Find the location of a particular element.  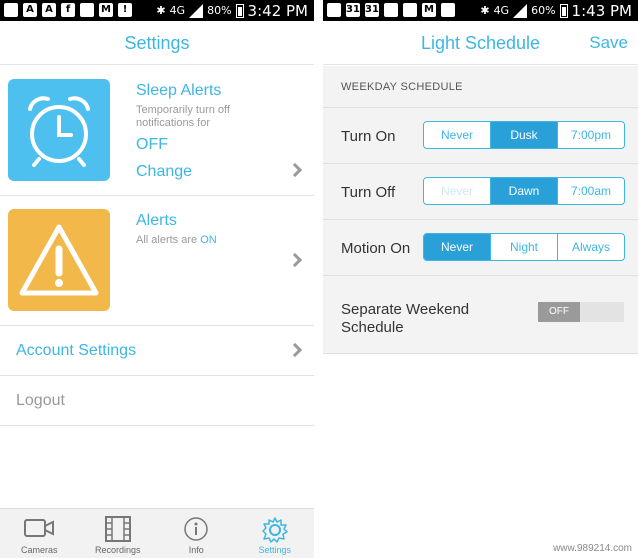

motion-on-row: Motion On Never Night Always is located at coordinates (480, 248).